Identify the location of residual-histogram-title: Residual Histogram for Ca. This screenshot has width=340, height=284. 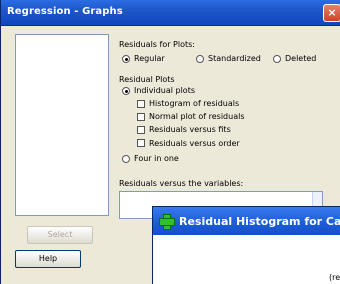
(259, 221).